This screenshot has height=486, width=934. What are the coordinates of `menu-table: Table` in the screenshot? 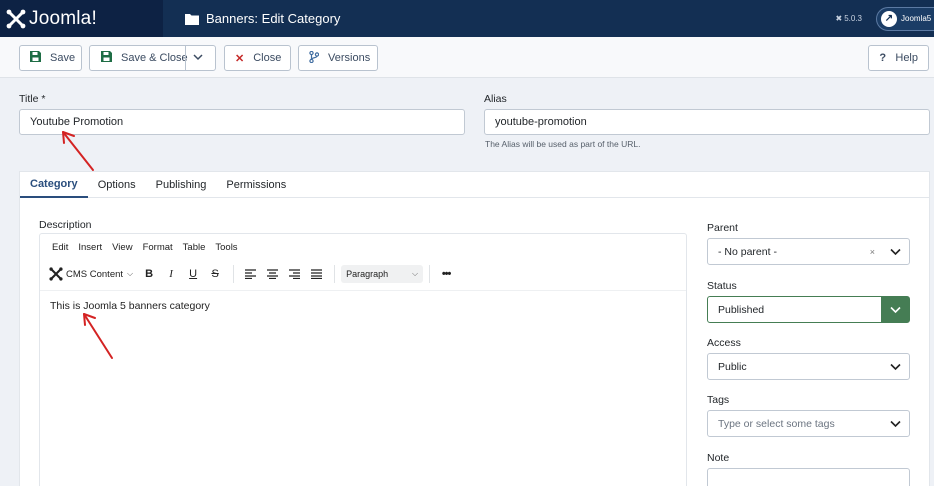 It's located at (194, 247).